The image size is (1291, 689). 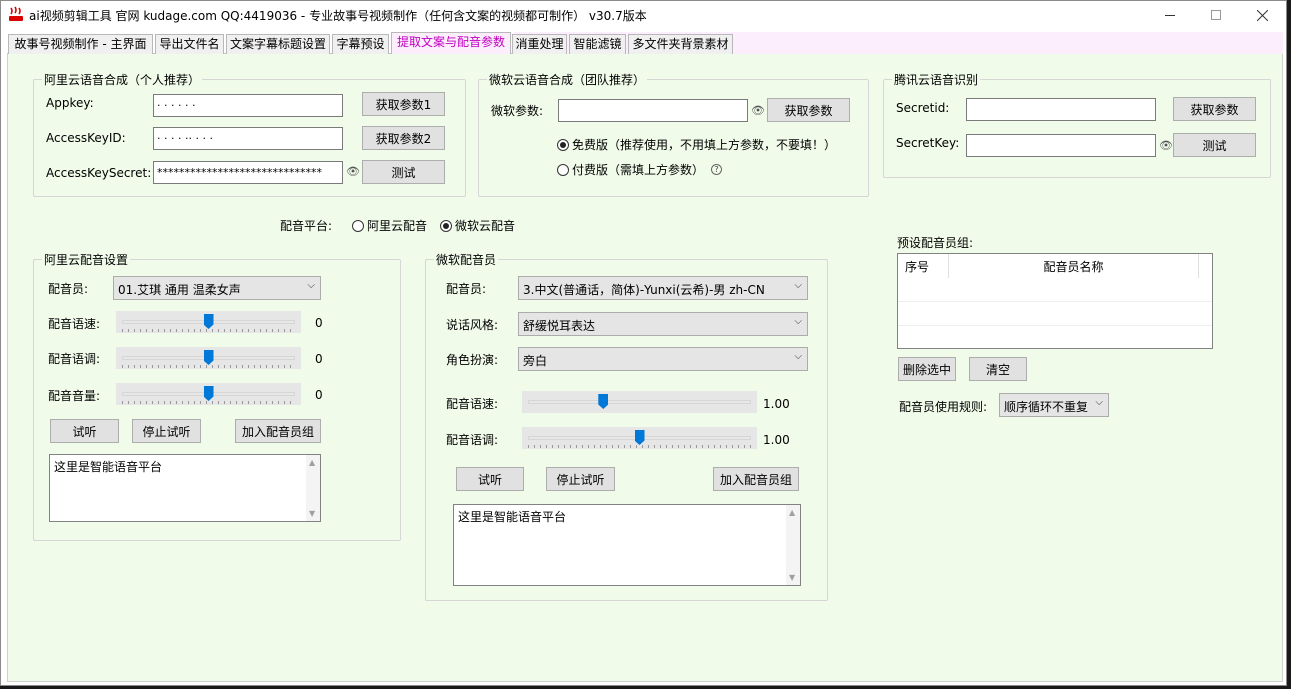 I want to click on rule-label: 配音员使用规则:, so click(x=943, y=407).